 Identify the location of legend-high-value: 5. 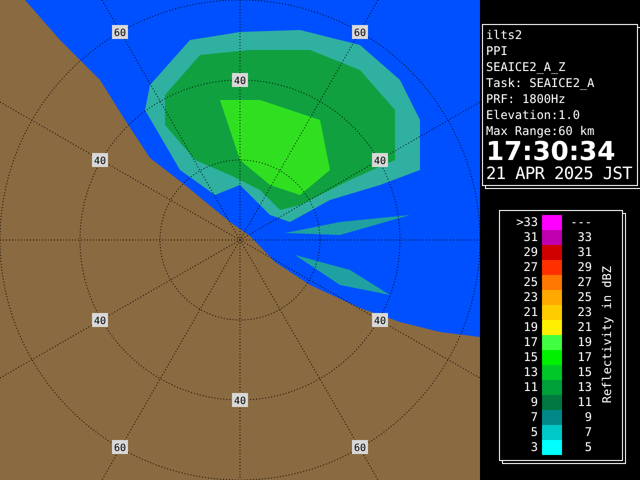
(588, 447).